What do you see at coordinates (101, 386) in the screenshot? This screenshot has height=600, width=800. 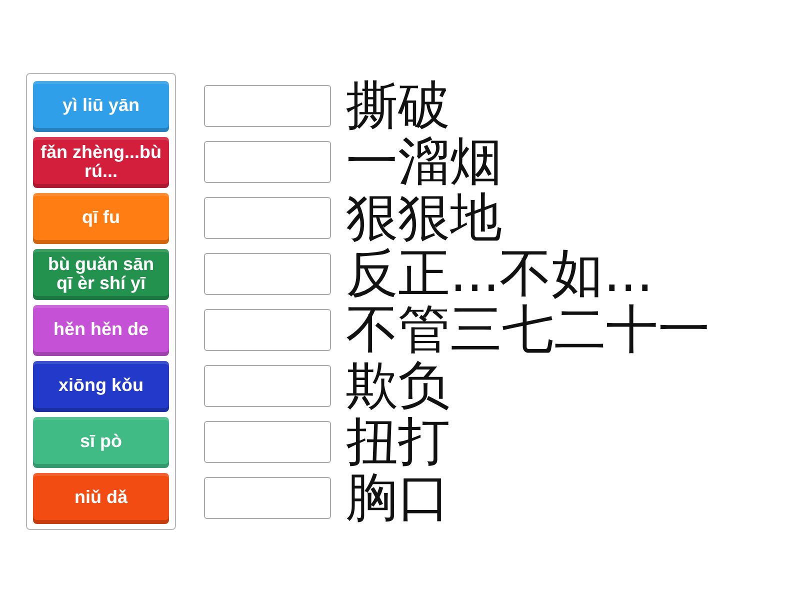 I see `word-tile: xiōng kǒu` at bounding box center [101, 386].